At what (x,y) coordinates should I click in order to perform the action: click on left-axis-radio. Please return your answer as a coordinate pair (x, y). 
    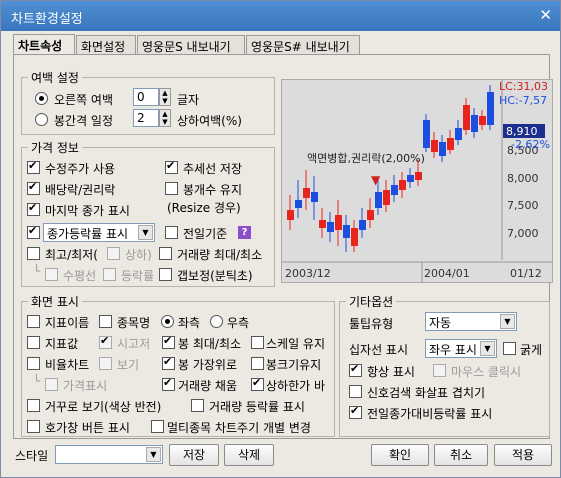
    Looking at the image, I should click on (167, 321).